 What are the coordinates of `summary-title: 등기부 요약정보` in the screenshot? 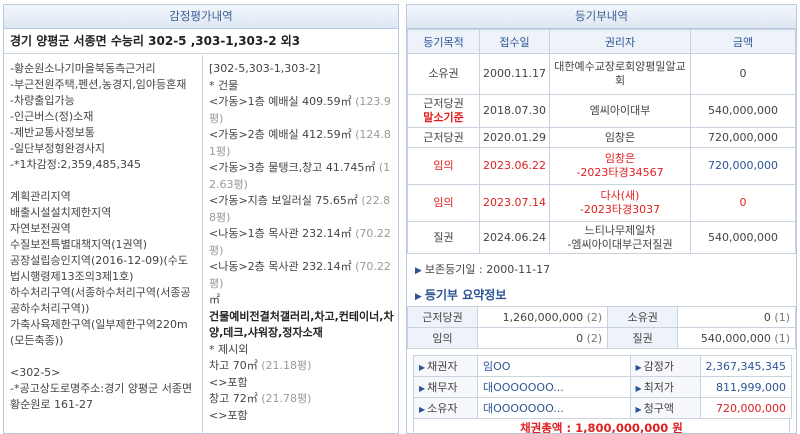 It's located at (465, 295).